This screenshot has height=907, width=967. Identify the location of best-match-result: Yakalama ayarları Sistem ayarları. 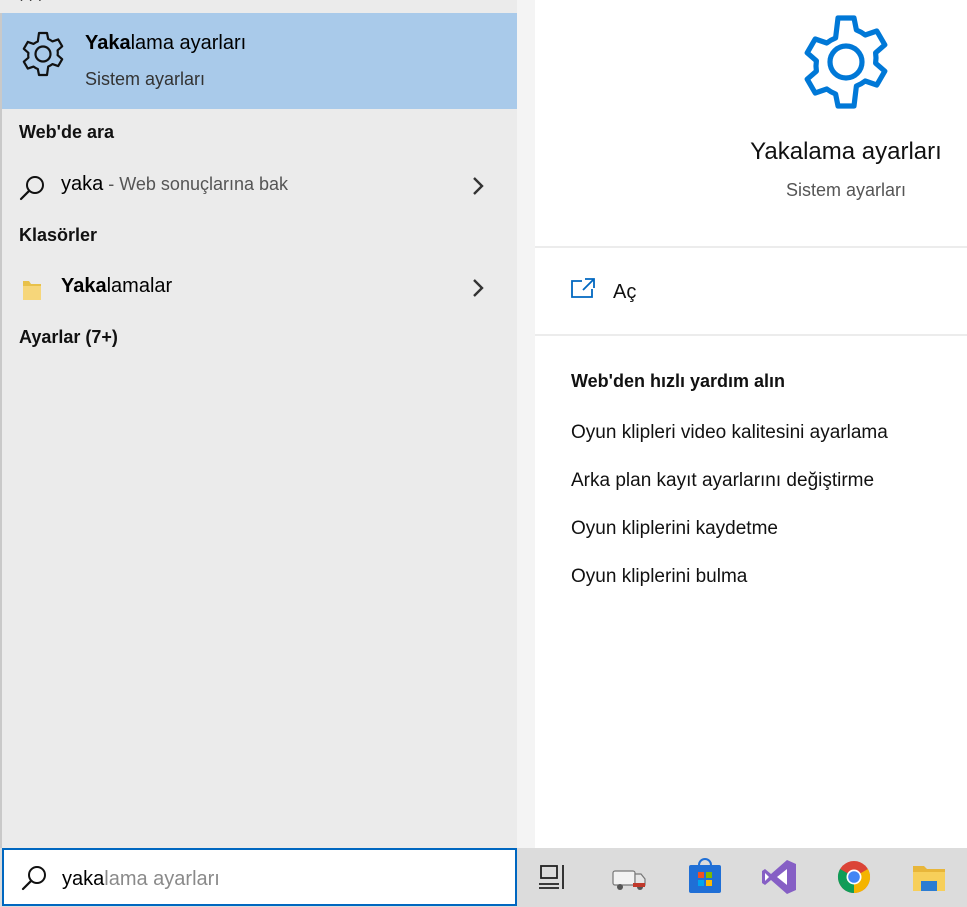
(259, 61).